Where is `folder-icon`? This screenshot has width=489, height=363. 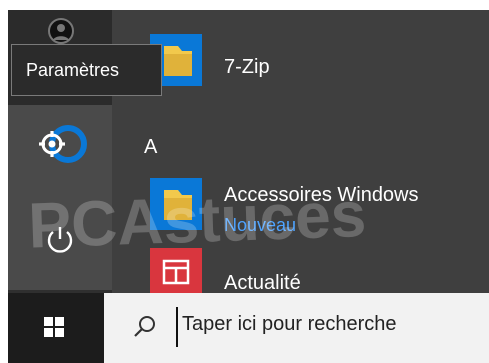
folder-icon is located at coordinates (178, 205).